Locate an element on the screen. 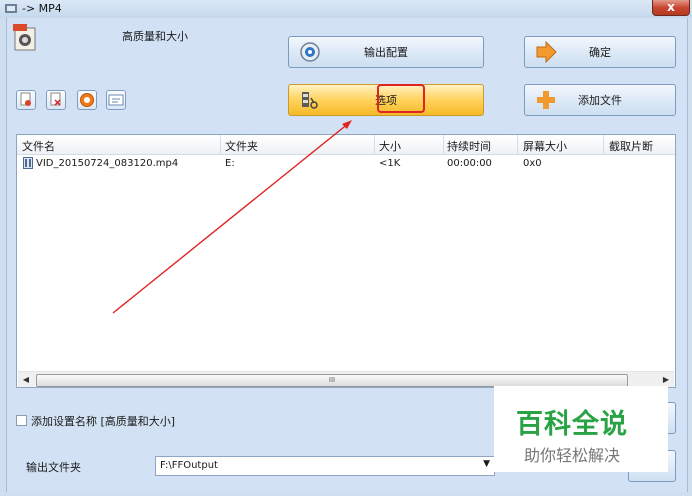 This screenshot has width=692, height=496. output-config-label: 输出配置 is located at coordinates (386, 52).